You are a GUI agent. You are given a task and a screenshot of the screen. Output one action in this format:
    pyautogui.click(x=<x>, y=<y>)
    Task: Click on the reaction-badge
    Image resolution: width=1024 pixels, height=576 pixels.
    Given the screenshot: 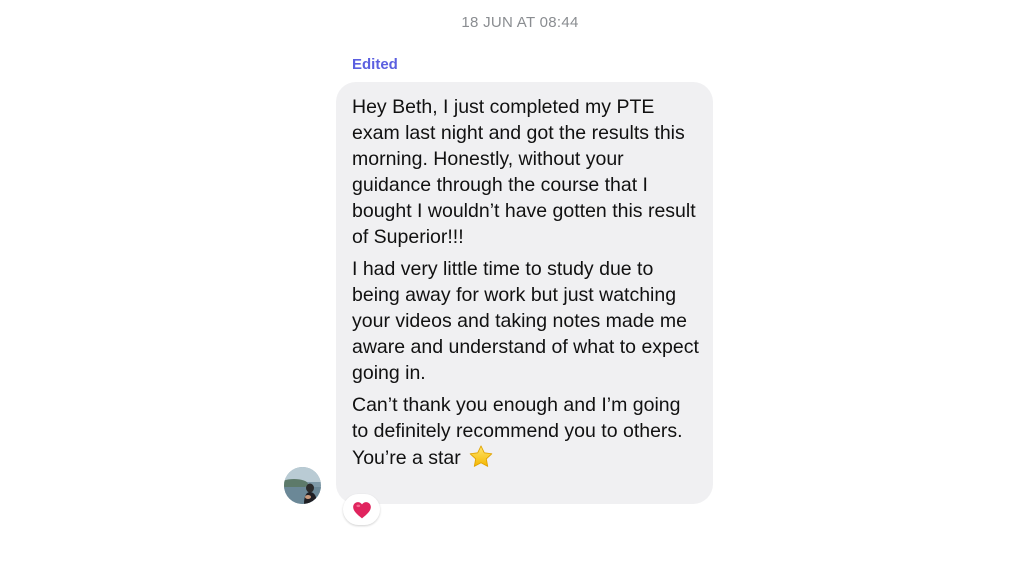 What is the action you would take?
    pyautogui.click(x=361, y=509)
    